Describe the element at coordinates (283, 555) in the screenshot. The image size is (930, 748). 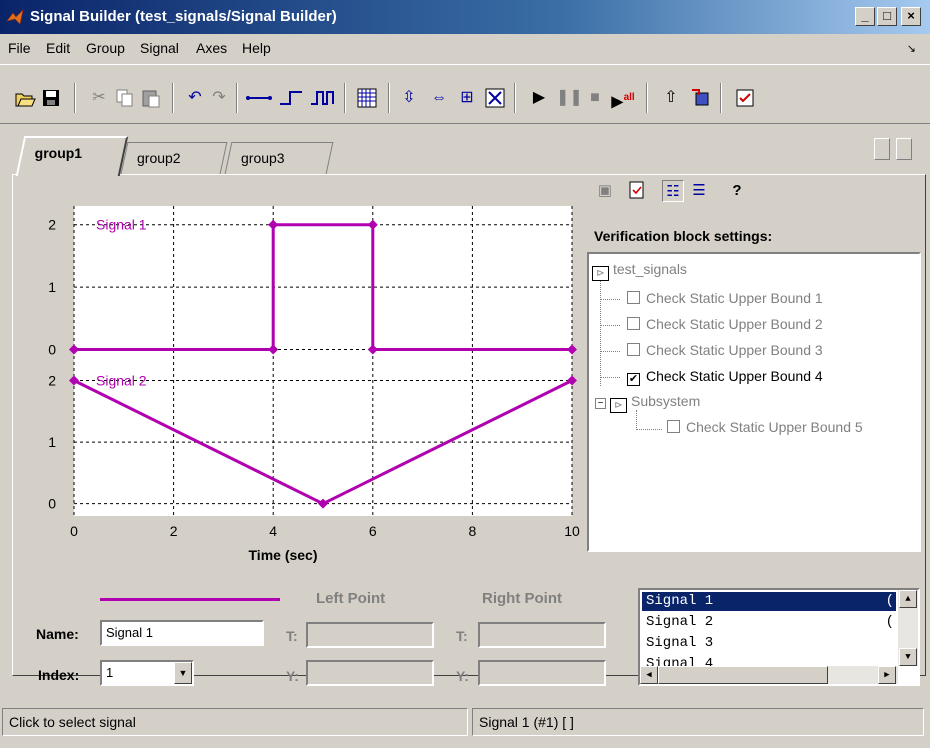
I see `x-axis-label: Time (sec)` at that location.